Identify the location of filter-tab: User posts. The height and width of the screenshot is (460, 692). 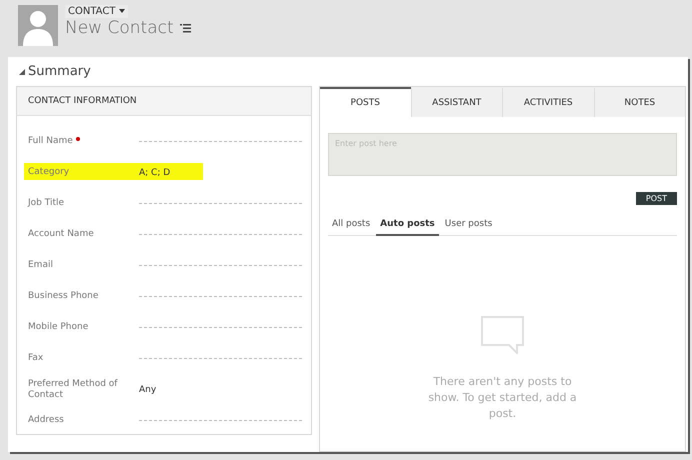
(468, 225).